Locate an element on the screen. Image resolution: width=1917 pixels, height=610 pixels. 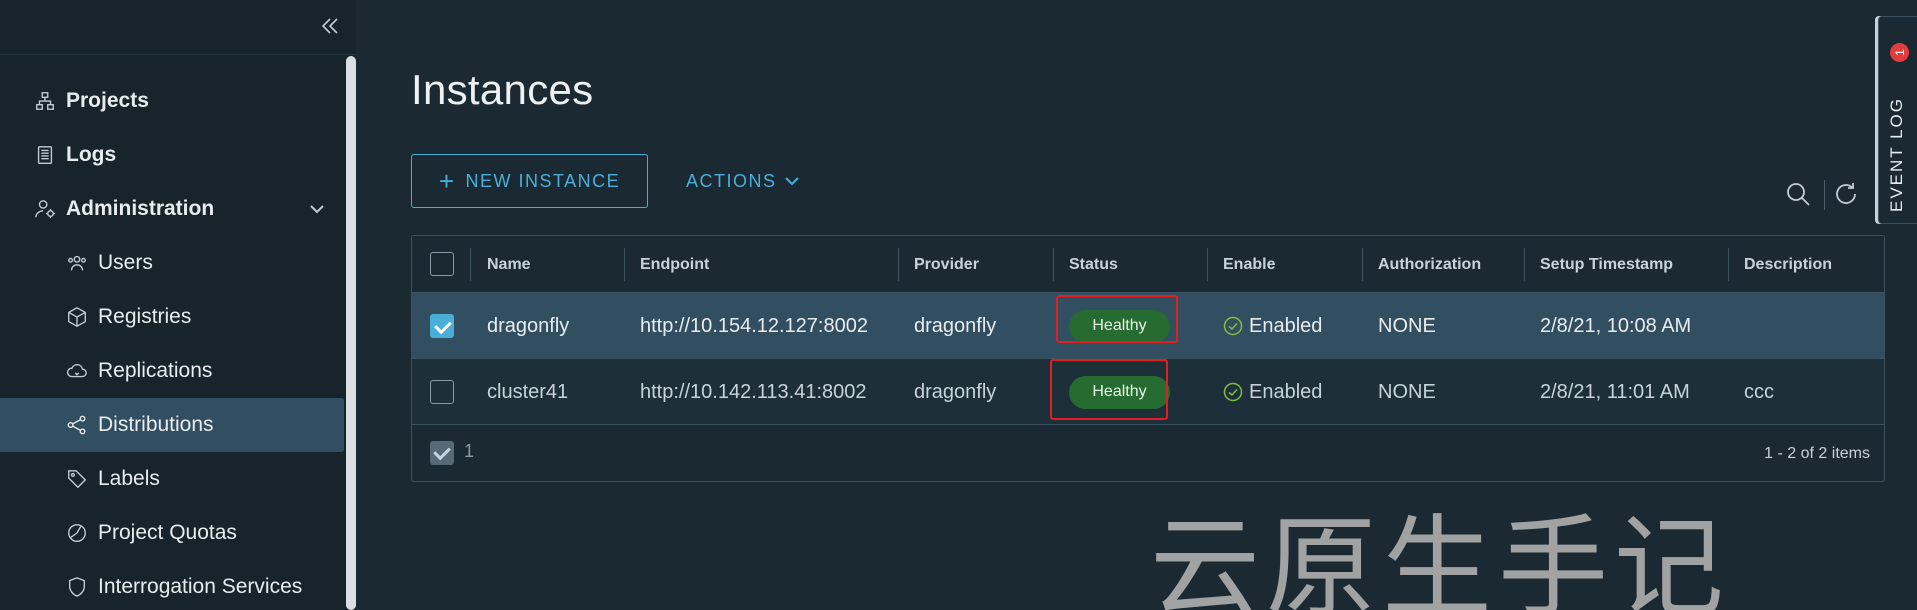
column-header-enable: Enable is located at coordinates (1249, 264).